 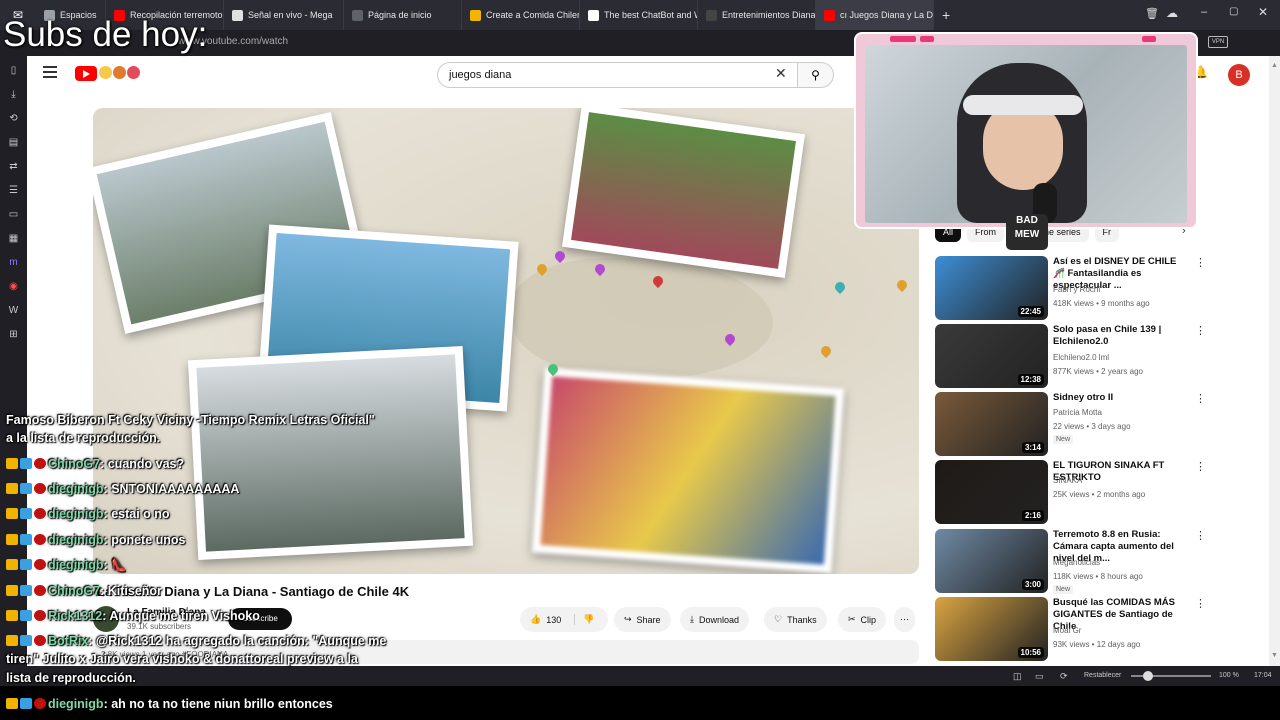 I want to click on recommendation-channel: Fabri y Rochi, so click(x=1076, y=289).